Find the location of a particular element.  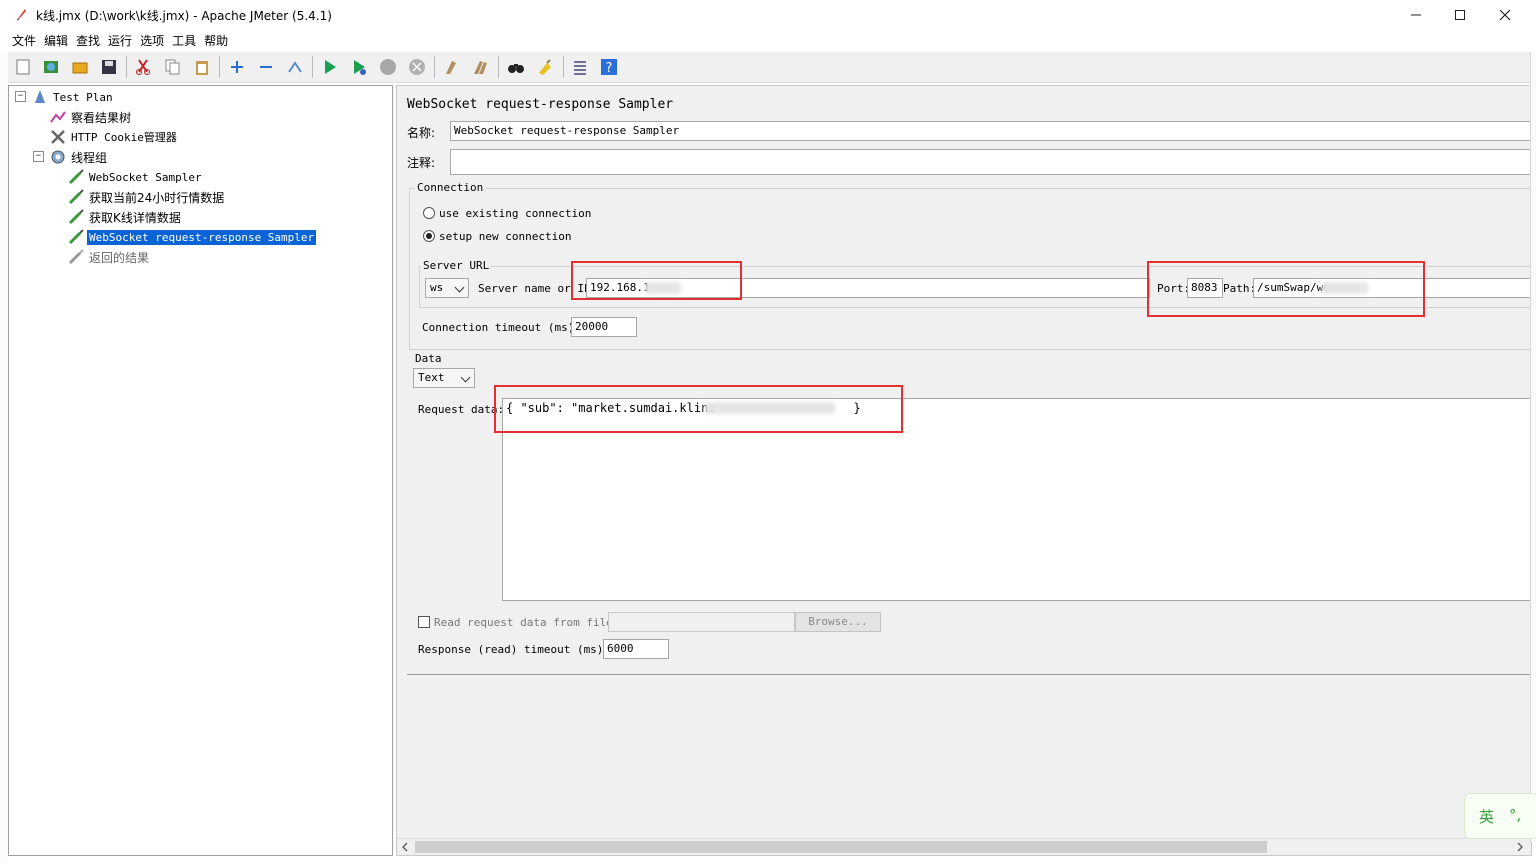

thread-group-icon is located at coordinates (58, 157).